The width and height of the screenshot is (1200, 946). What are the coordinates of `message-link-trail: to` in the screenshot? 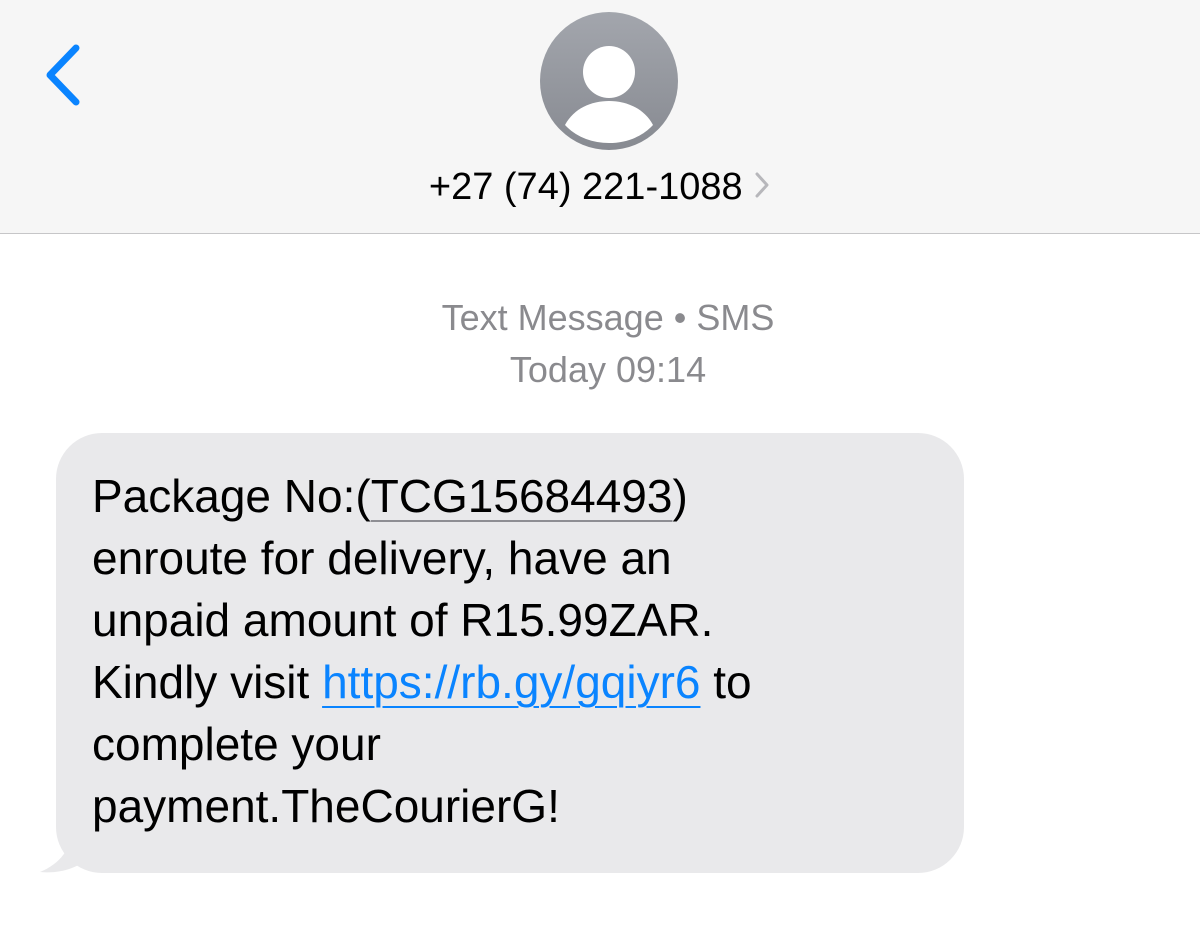 It's located at (726, 682).